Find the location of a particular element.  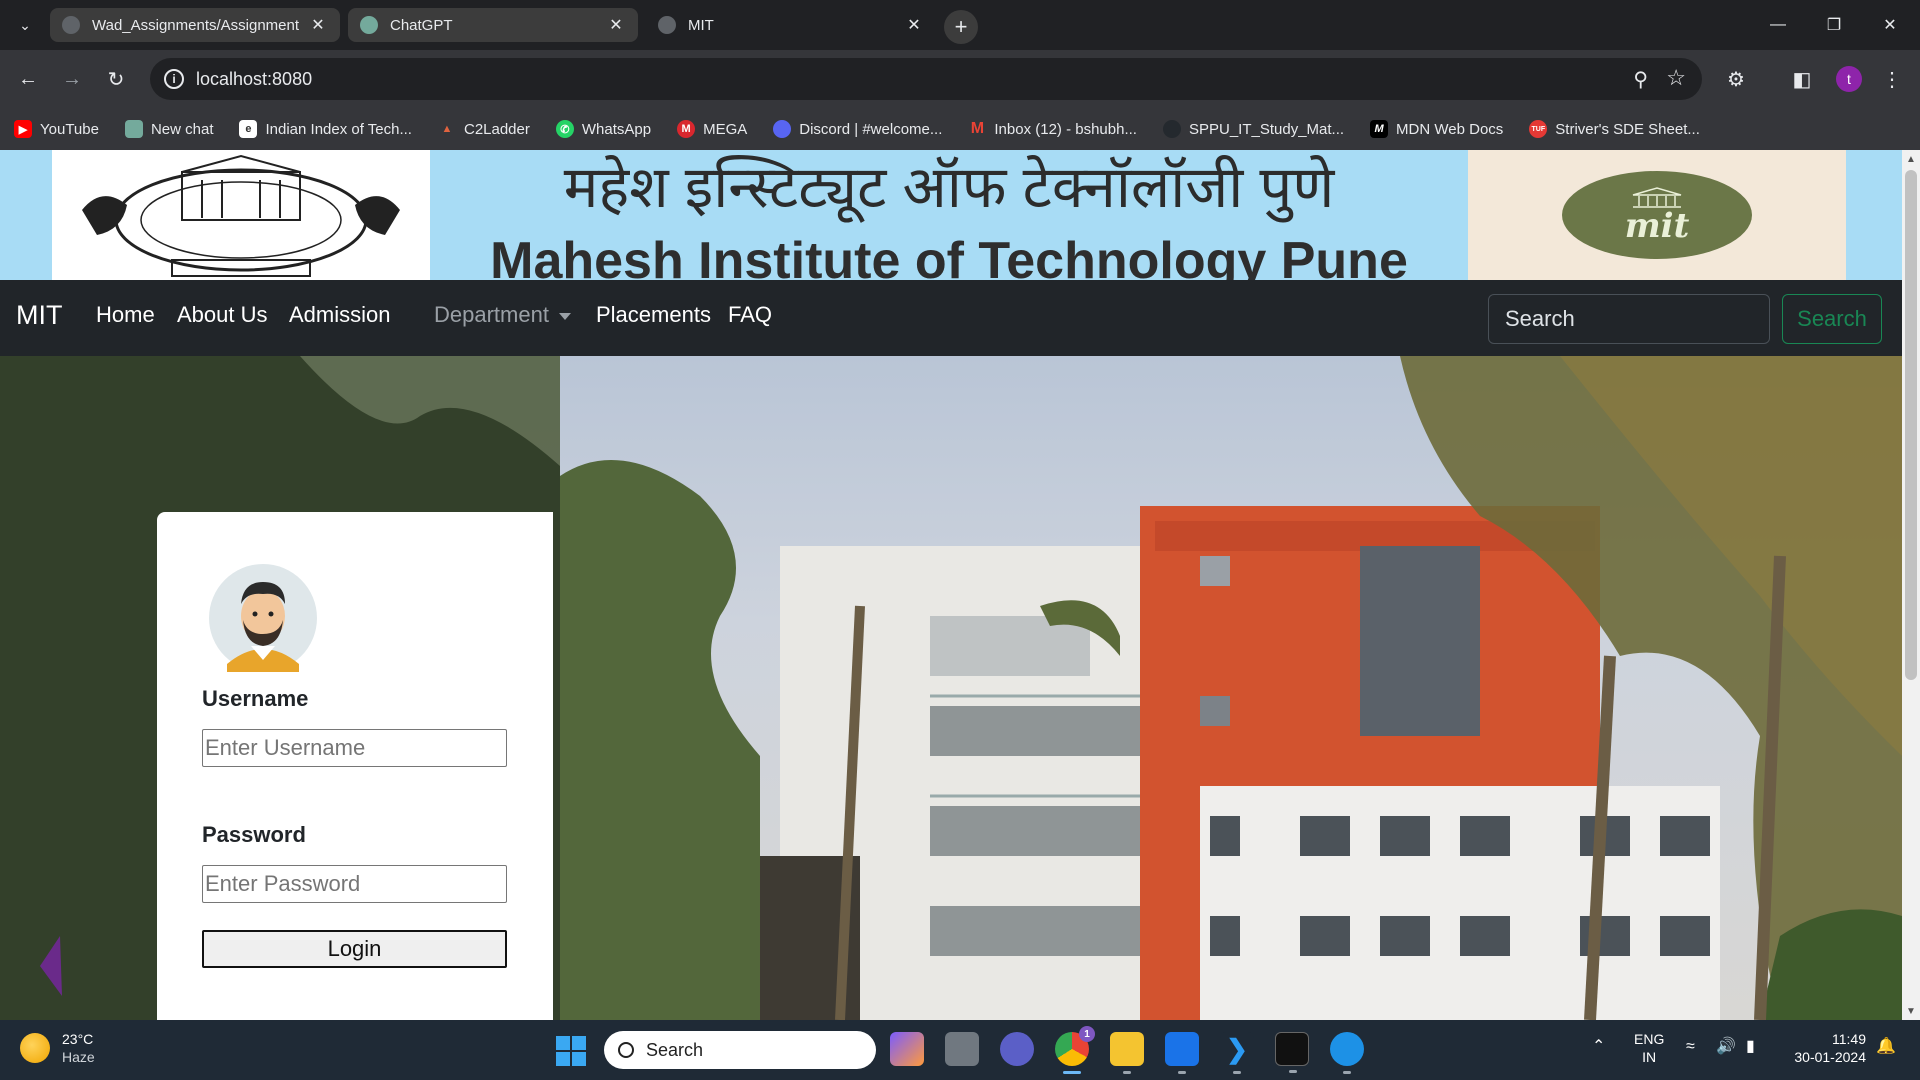

tab-mit: MIT ✕ is located at coordinates (791, 25).